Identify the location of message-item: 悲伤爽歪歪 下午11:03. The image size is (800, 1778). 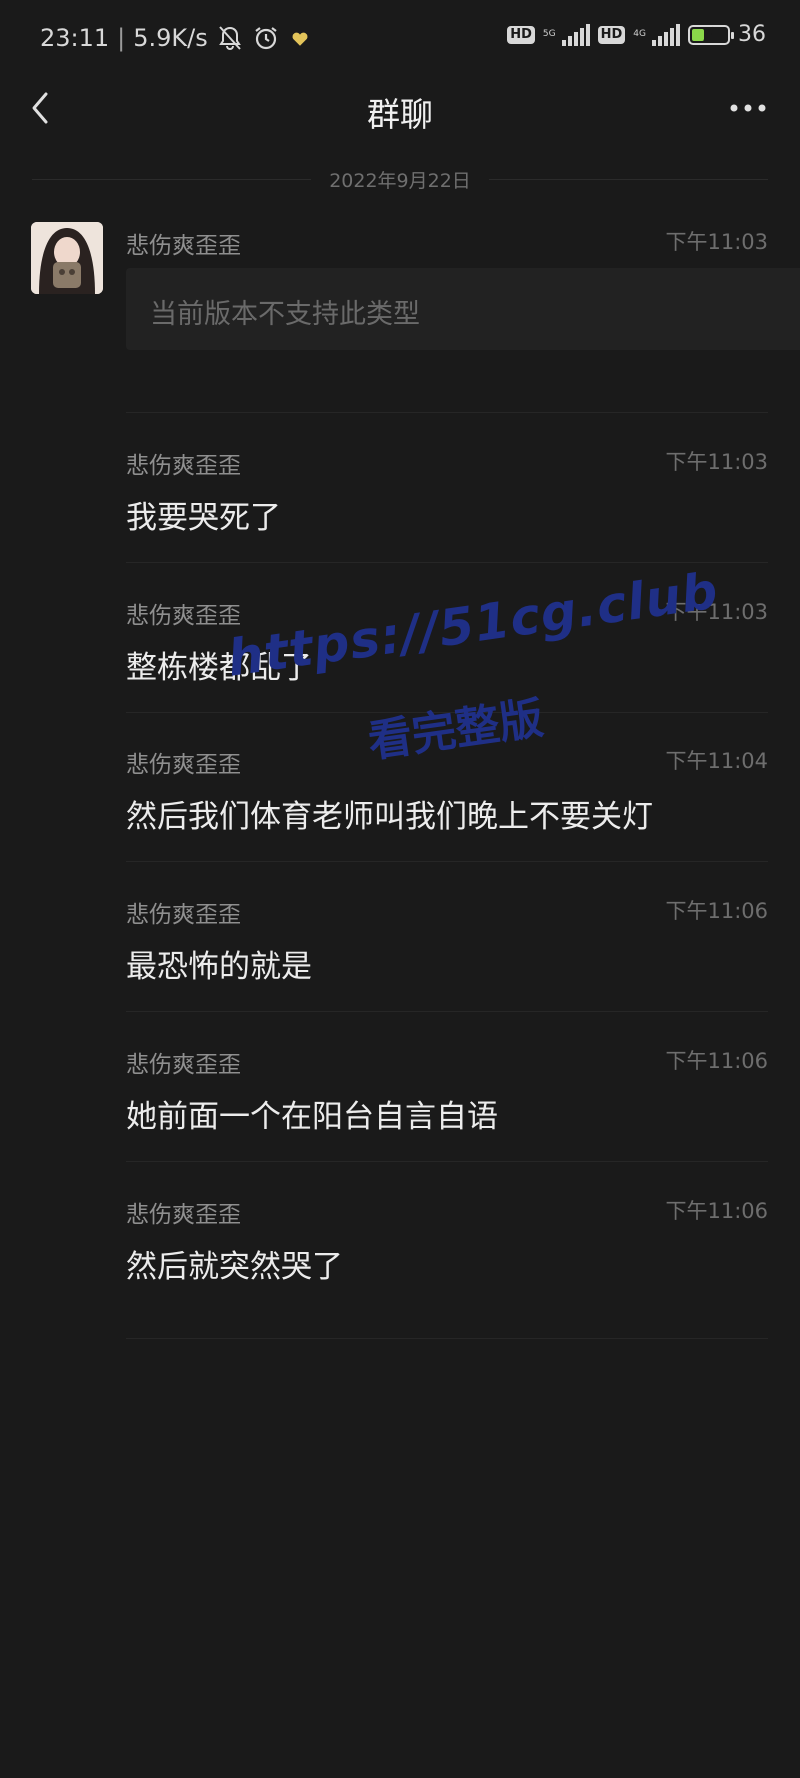
(447, 246).